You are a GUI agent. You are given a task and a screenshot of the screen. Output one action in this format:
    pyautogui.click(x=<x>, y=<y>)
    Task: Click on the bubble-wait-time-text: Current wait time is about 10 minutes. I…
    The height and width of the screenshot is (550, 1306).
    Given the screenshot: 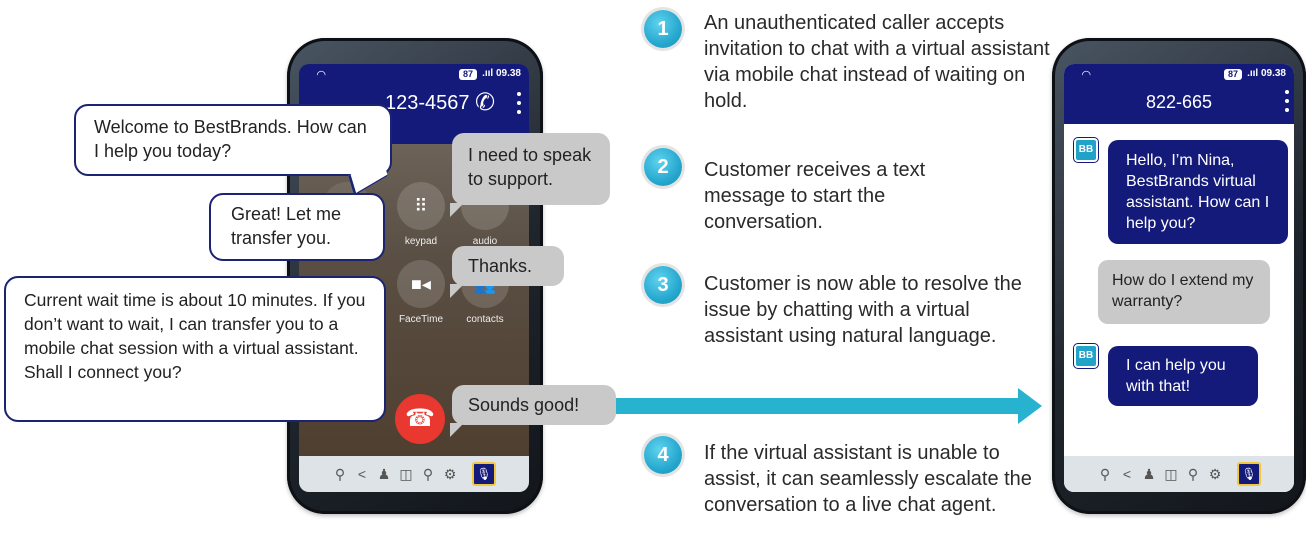 What is the action you would take?
    pyautogui.click(x=195, y=336)
    